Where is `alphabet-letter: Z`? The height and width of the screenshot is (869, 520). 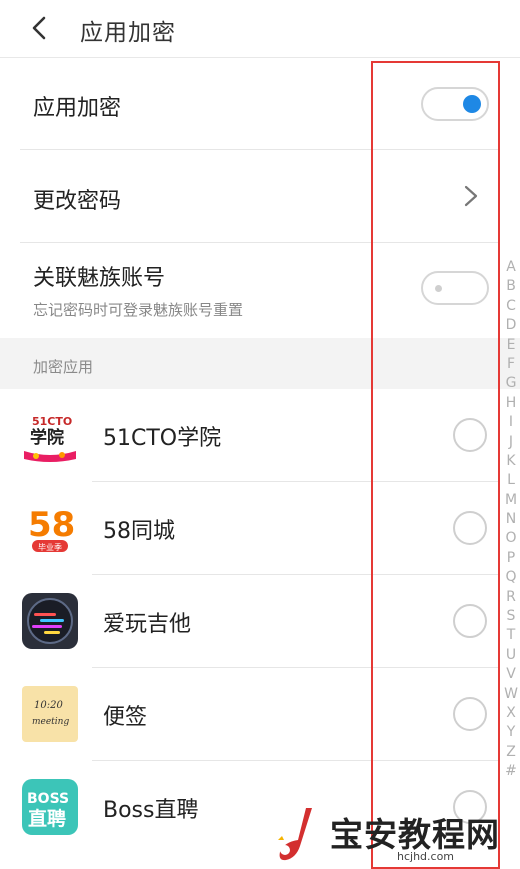
alphabet-letter: Z is located at coordinates (511, 752).